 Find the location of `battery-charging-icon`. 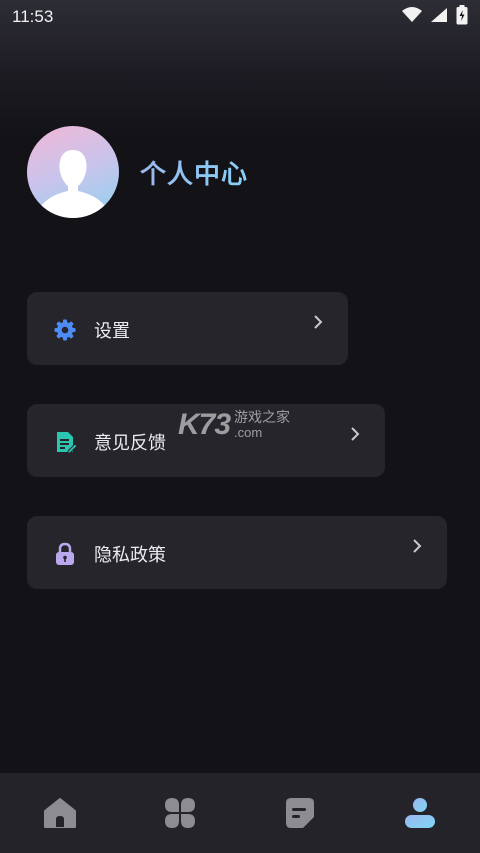

battery-charging-icon is located at coordinates (462, 17).